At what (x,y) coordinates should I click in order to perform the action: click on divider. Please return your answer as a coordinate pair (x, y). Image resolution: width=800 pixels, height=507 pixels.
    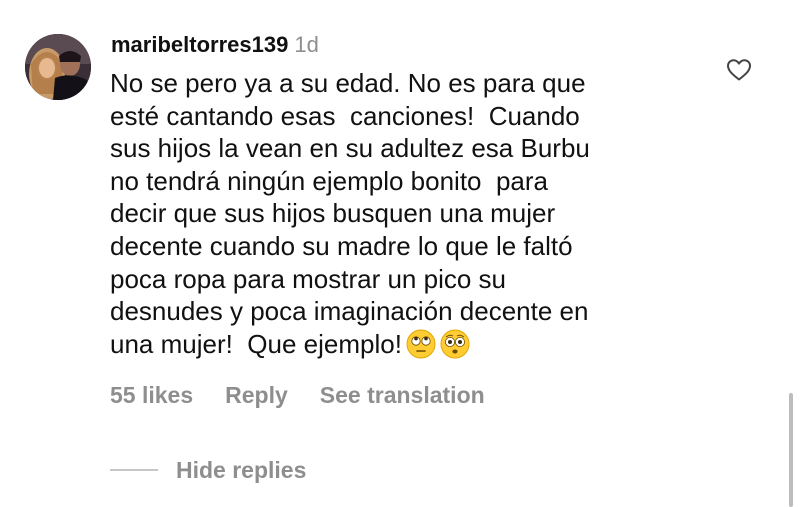
    Looking at the image, I should click on (134, 470).